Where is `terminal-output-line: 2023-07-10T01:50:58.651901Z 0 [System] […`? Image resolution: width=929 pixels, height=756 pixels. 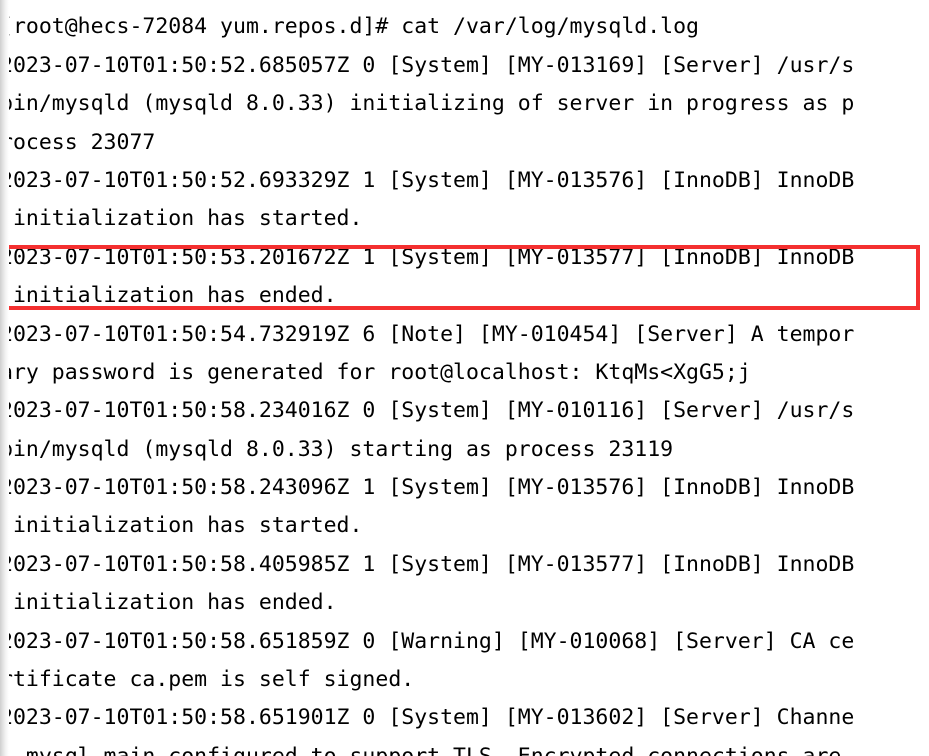
terminal-output-line: 2023-07-10T01:50:58.651901Z 0 [System] [… is located at coordinates (427, 718).